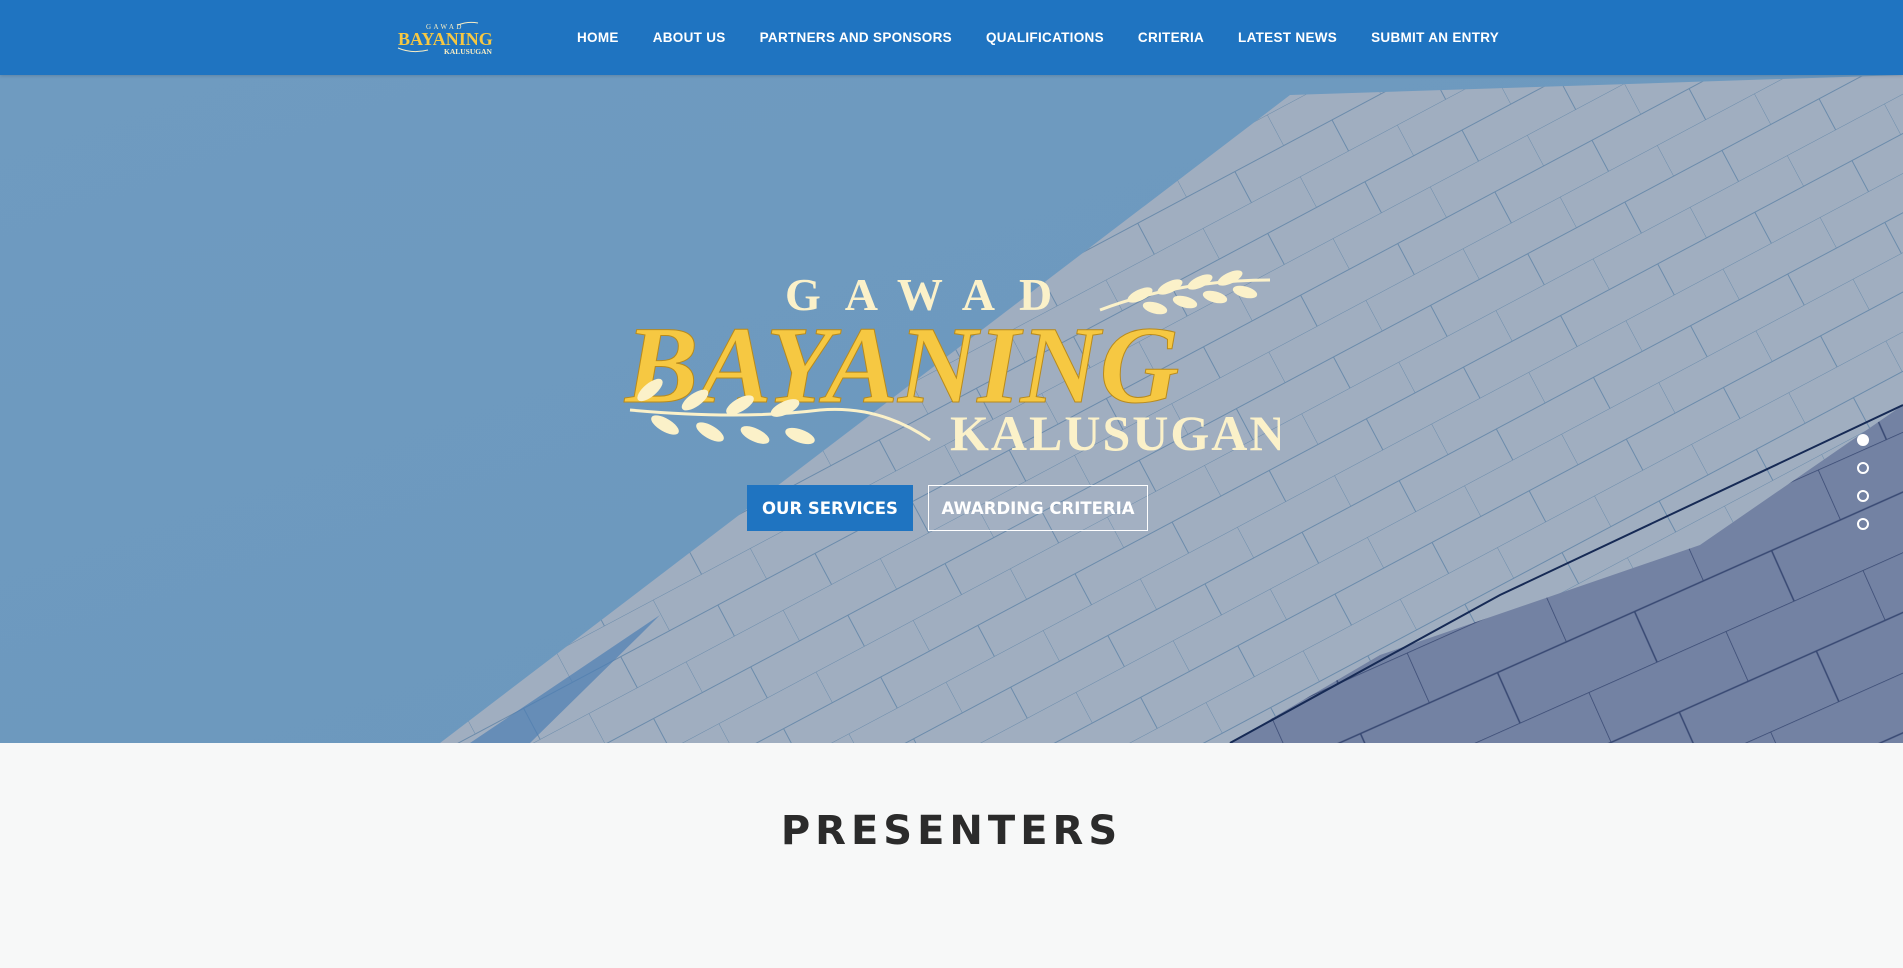 The height and width of the screenshot is (968, 1903). What do you see at coordinates (598, 37) in the screenshot?
I see `nav-home: HOME` at bounding box center [598, 37].